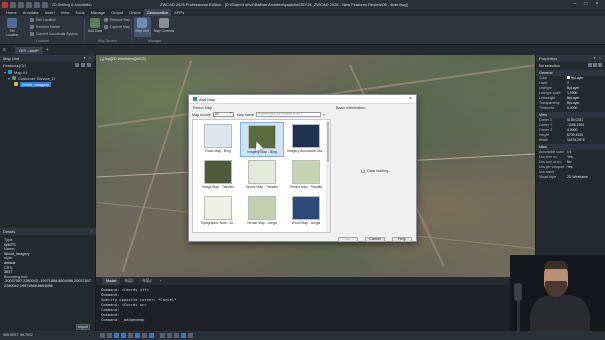 This screenshot has height=340, width=605. What do you see at coordinates (37, 4) in the screenshot?
I see `undo-icon` at bounding box center [37, 4].